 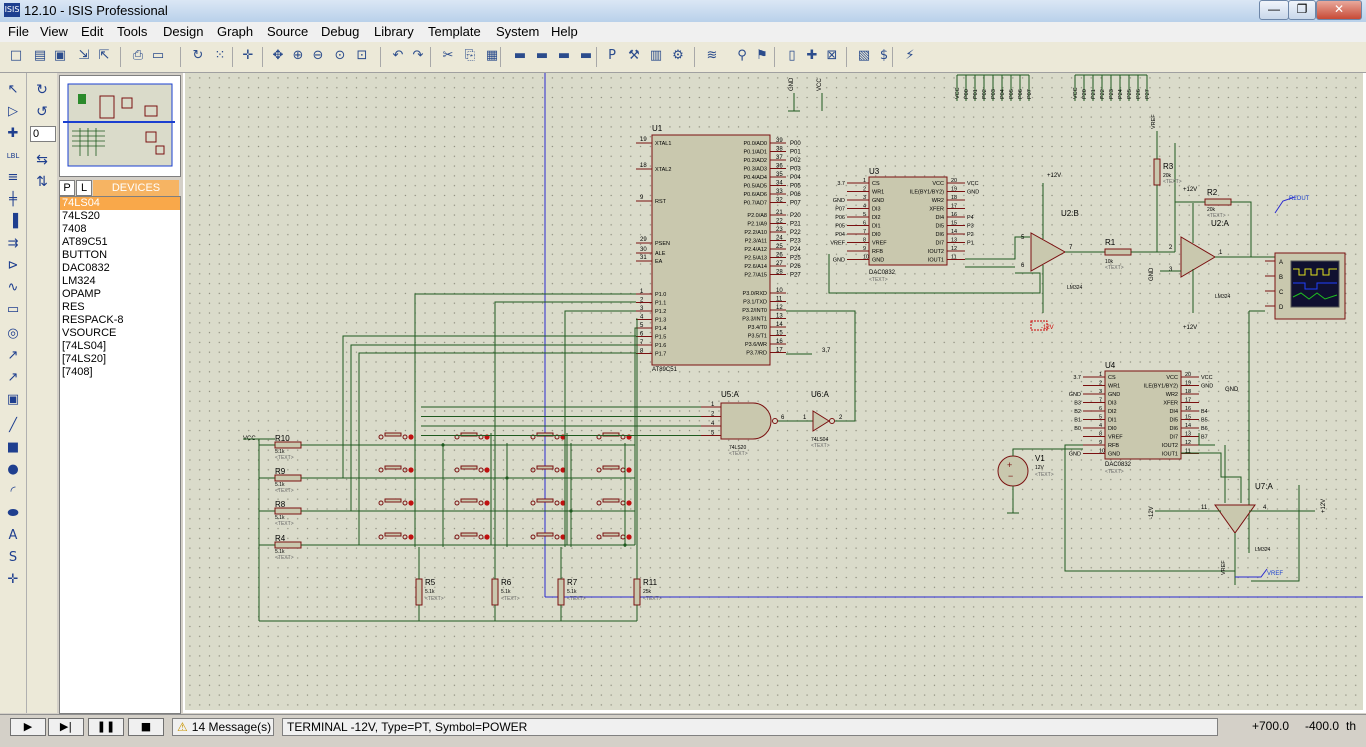 What do you see at coordinates (470, 56) in the screenshot?
I see `copy-icon: ⎘` at bounding box center [470, 56].